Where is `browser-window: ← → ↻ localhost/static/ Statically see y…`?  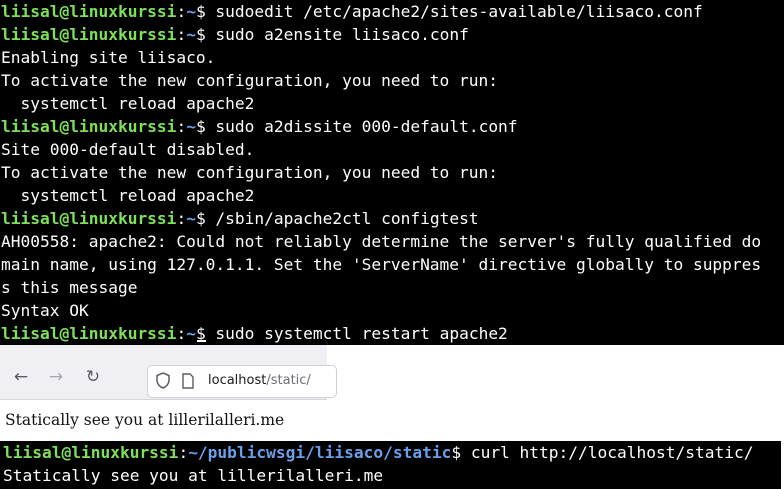 browser-window: ← → ↻ localhost/static/ Statically see y… is located at coordinates (168, 392).